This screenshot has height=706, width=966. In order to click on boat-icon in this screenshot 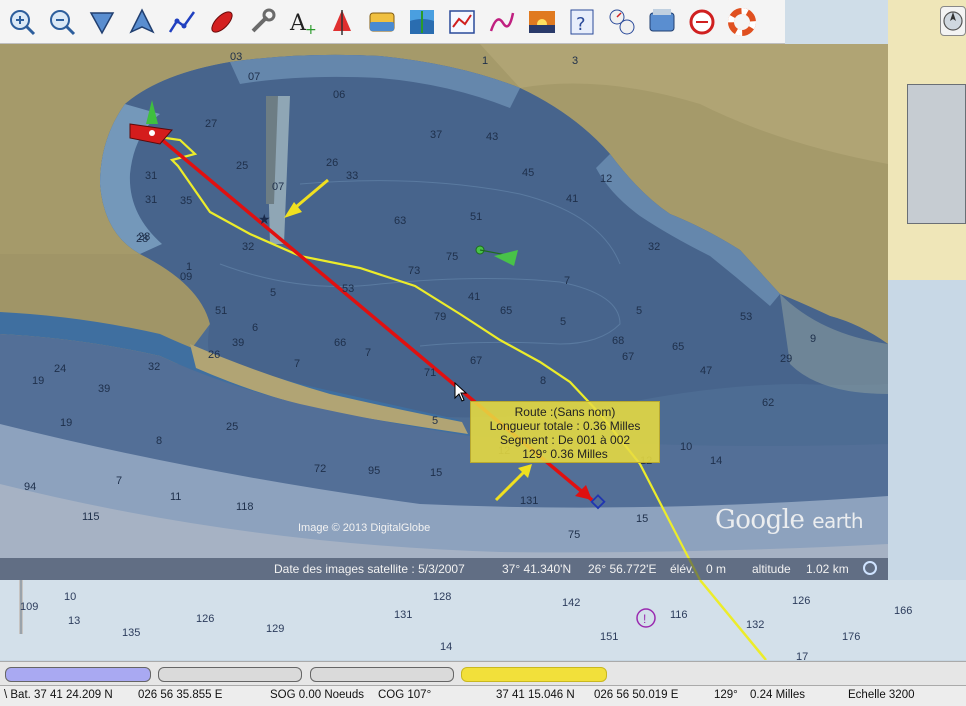, I will do `click(222, 21)`.